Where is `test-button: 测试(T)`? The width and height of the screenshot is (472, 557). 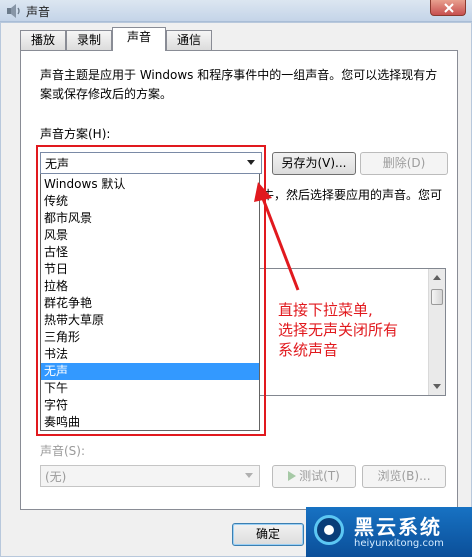 test-button: 测试(T) is located at coordinates (314, 476).